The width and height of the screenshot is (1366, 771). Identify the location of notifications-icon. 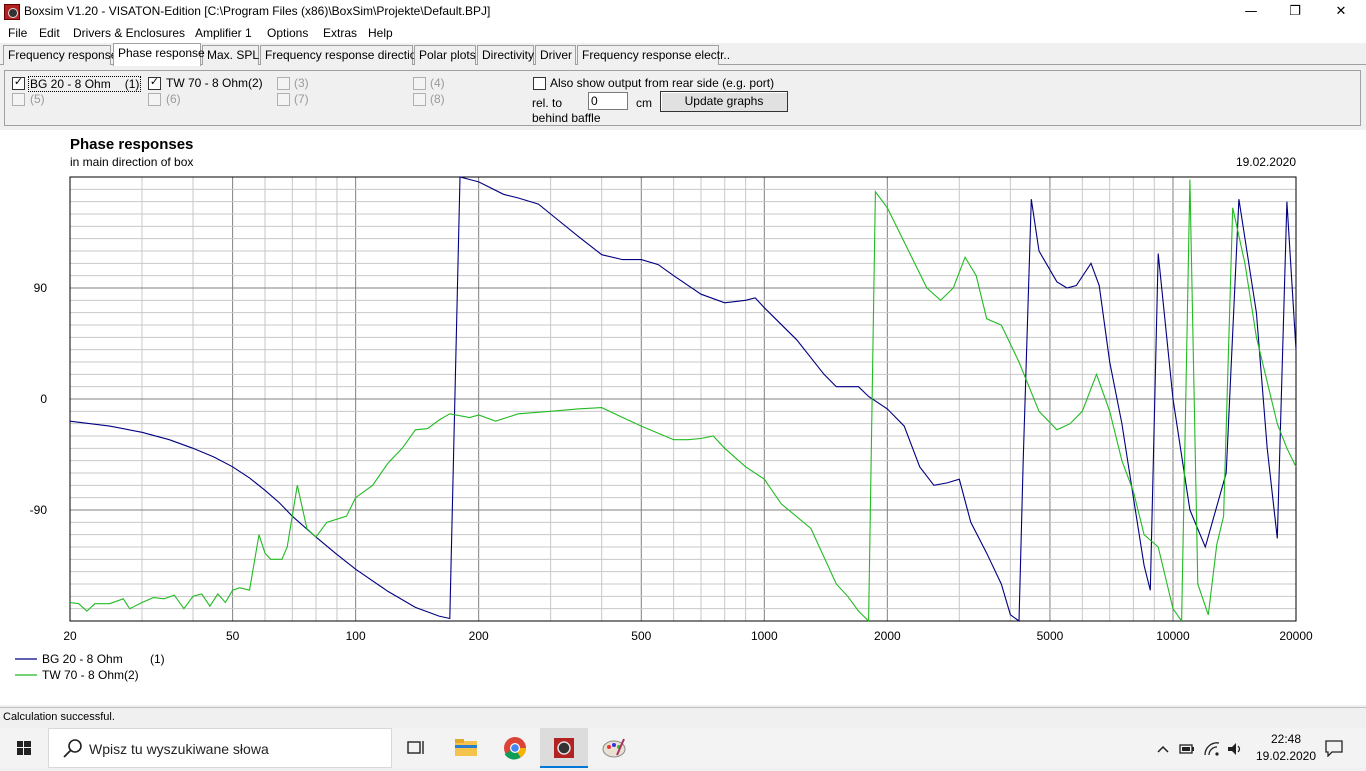
(1334, 748).